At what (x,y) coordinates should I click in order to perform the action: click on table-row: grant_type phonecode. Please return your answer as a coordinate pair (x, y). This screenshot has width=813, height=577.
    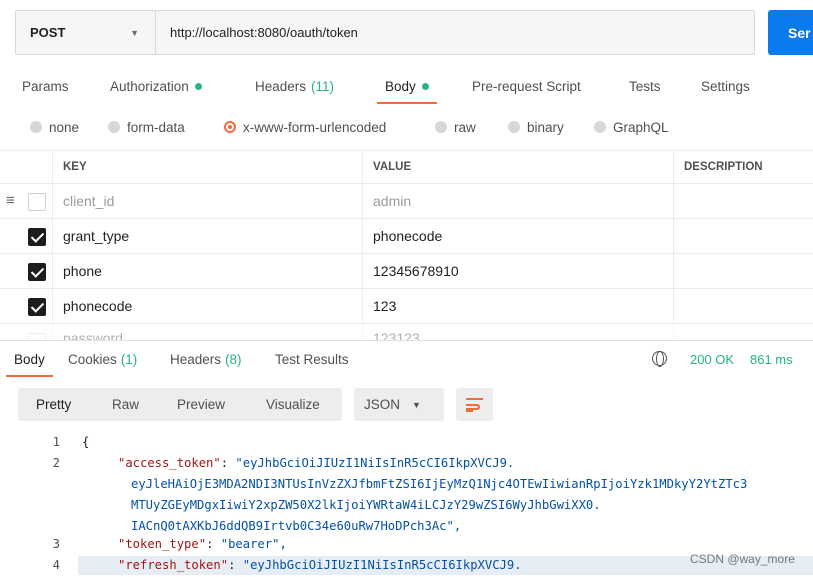
    Looking at the image, I should click on (406, 236).